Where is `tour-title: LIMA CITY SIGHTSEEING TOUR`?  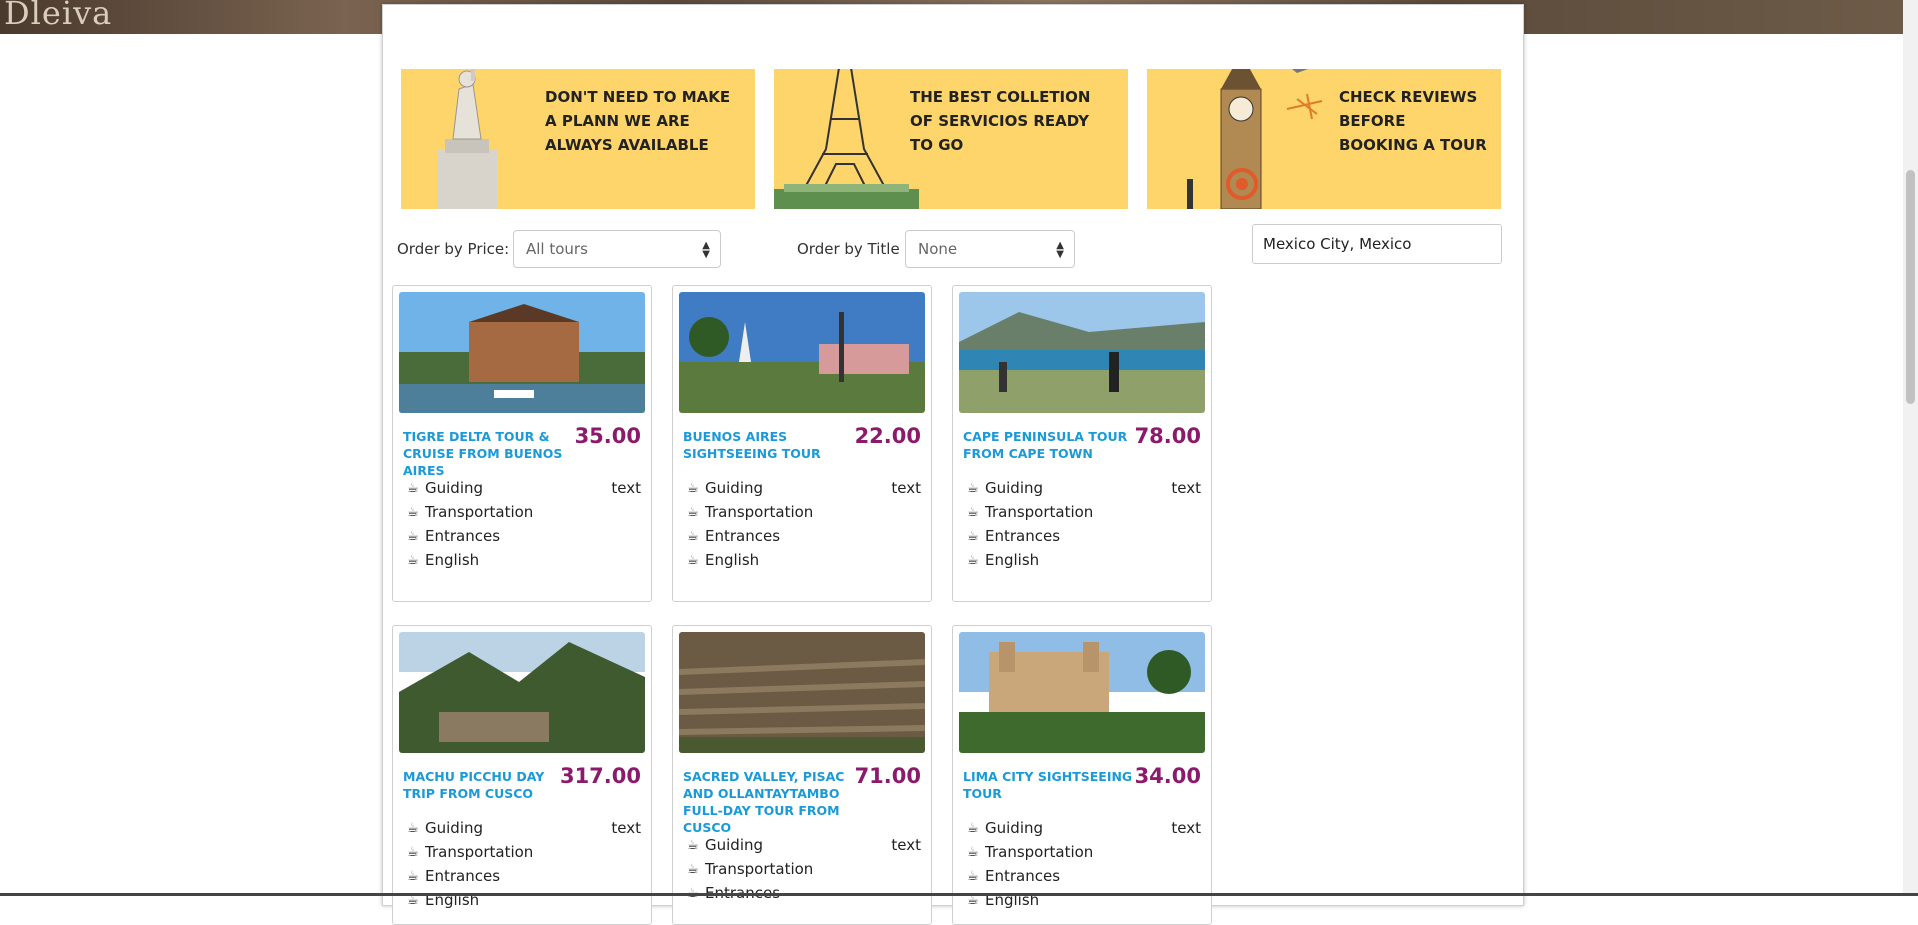
tour-title: LIMA CITY SIGHTSEEING TOUR is located at coordinates (1050, 785).